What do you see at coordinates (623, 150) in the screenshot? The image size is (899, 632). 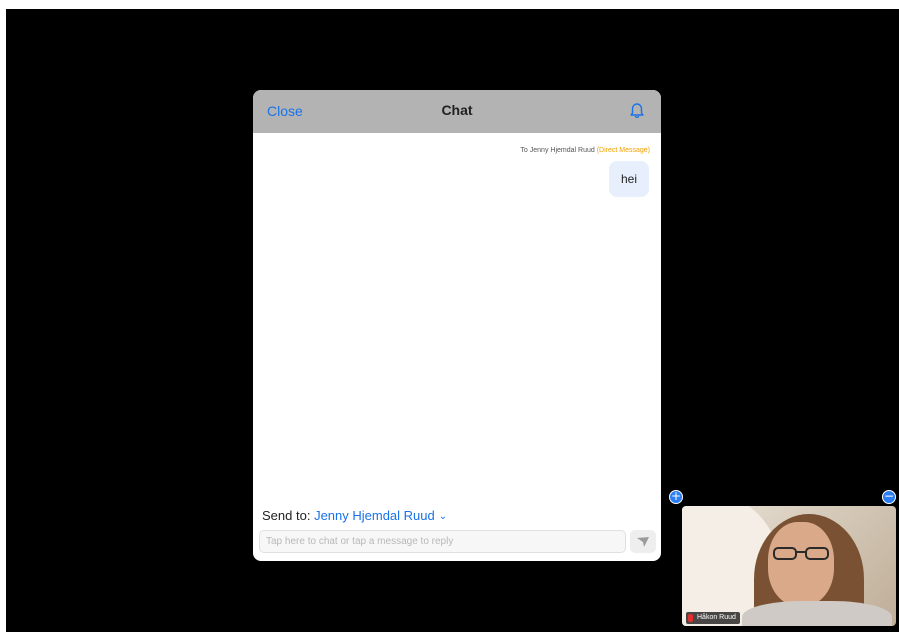 I see `direct-message-label: (Direct Message)` at bounding box center [623, 150].